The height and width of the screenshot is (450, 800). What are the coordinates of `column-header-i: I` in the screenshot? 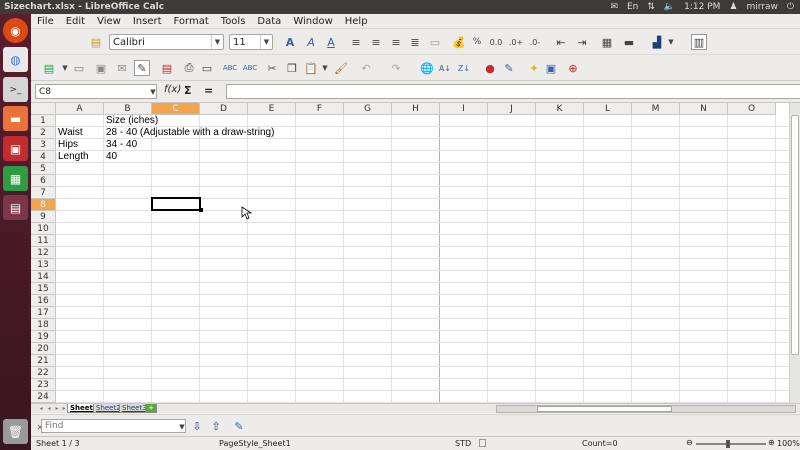 It's located at (464, 109).